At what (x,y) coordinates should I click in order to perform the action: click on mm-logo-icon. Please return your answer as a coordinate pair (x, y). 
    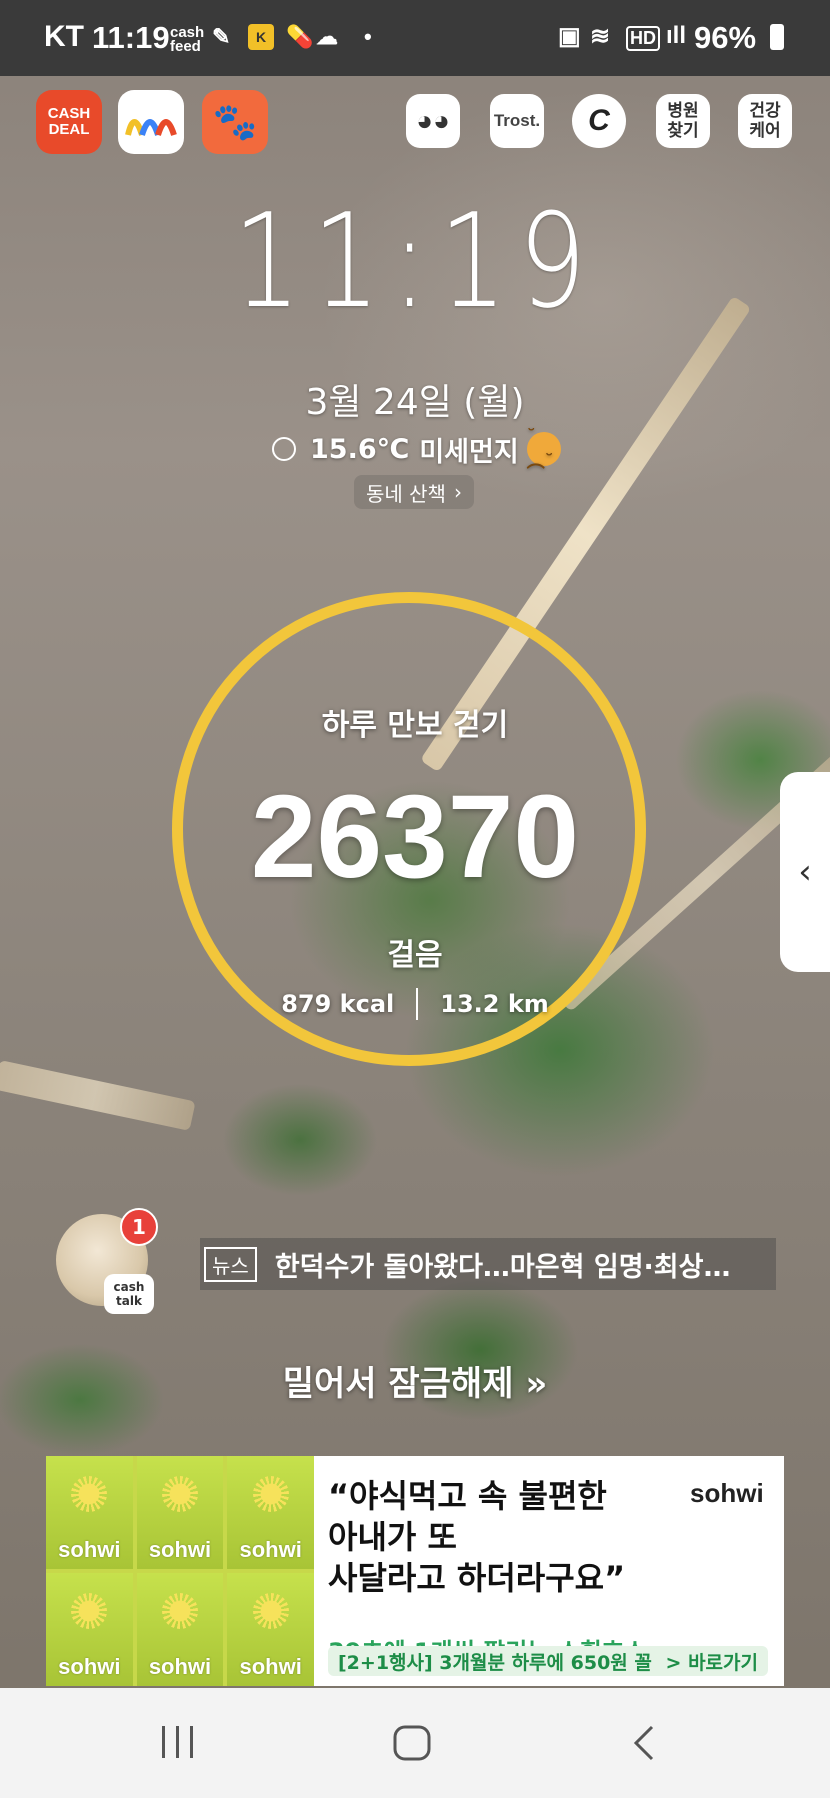
    Looking at the image, I should click on (151, 127).